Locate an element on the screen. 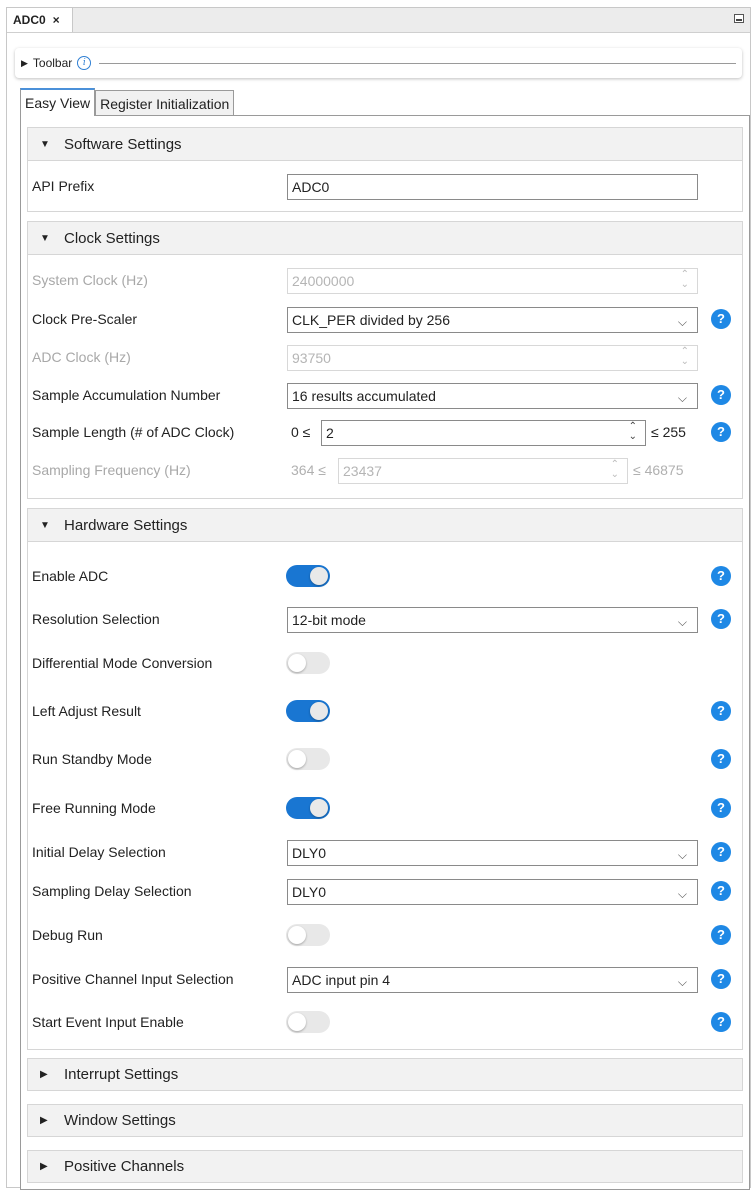 The height and width of the screenshot is (1191, 755). accumulation-label: Sample Accumulation Number is located at coordinates (126, 395).